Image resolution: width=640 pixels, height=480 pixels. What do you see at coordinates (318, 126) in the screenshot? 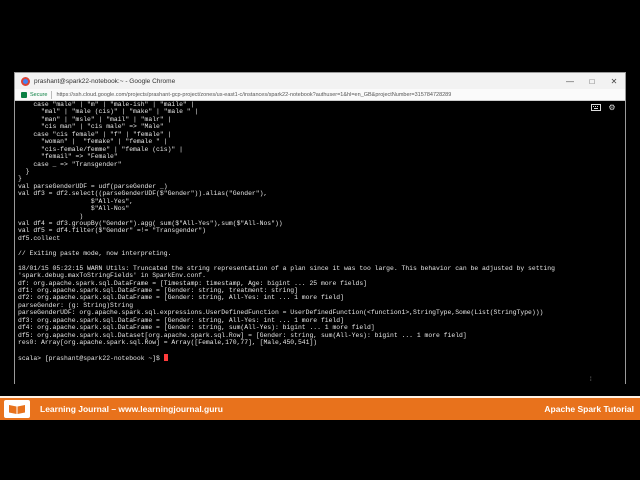
I see `terminal-line: "cis man" | "cis male" => "Male"` at bounding box center [318, 126].